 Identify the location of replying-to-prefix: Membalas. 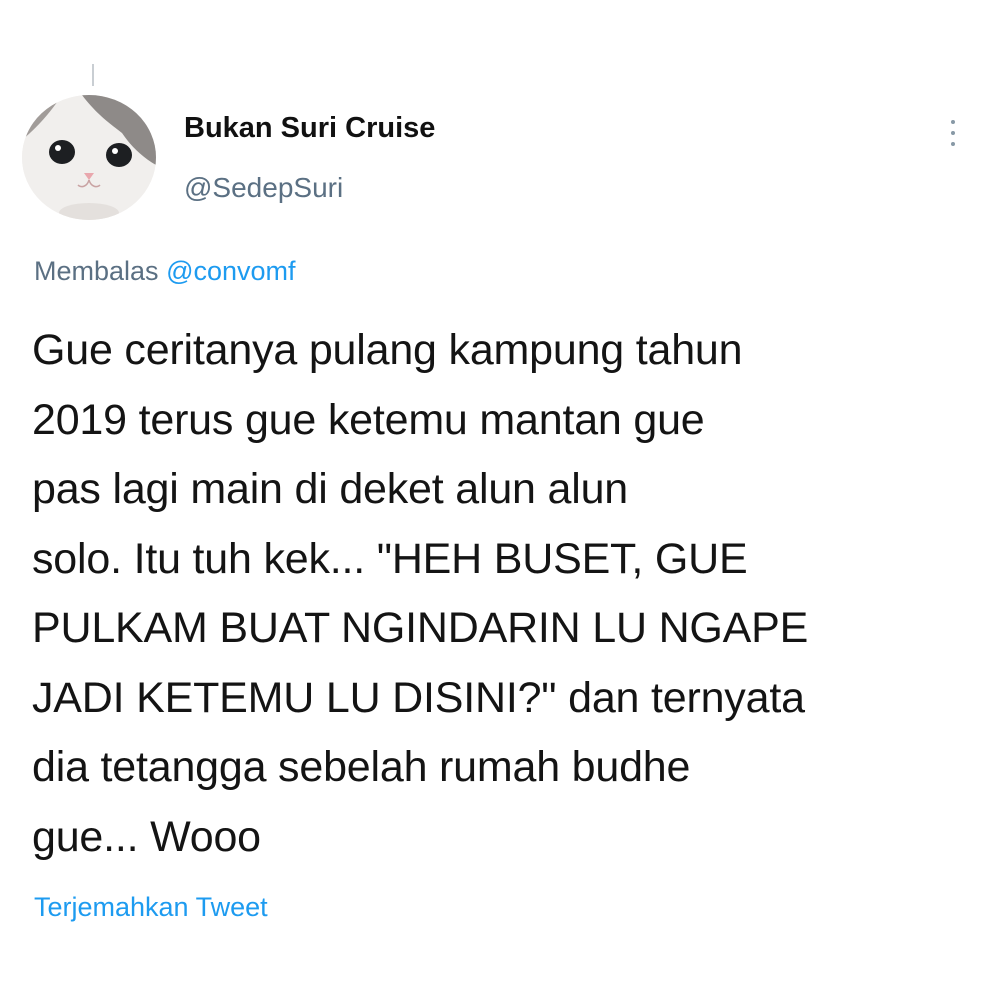
(96, 271).